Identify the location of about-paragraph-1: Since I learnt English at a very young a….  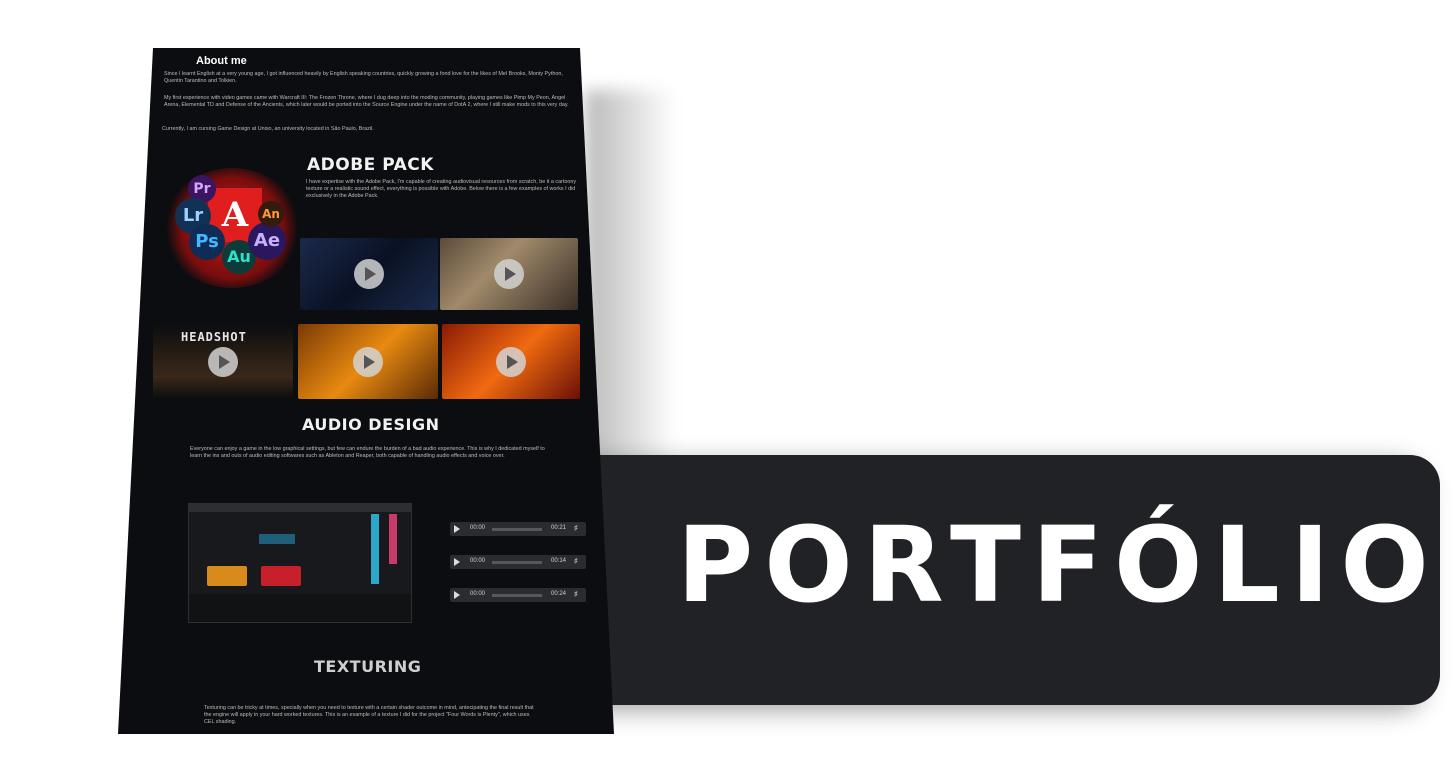
(363, 78).